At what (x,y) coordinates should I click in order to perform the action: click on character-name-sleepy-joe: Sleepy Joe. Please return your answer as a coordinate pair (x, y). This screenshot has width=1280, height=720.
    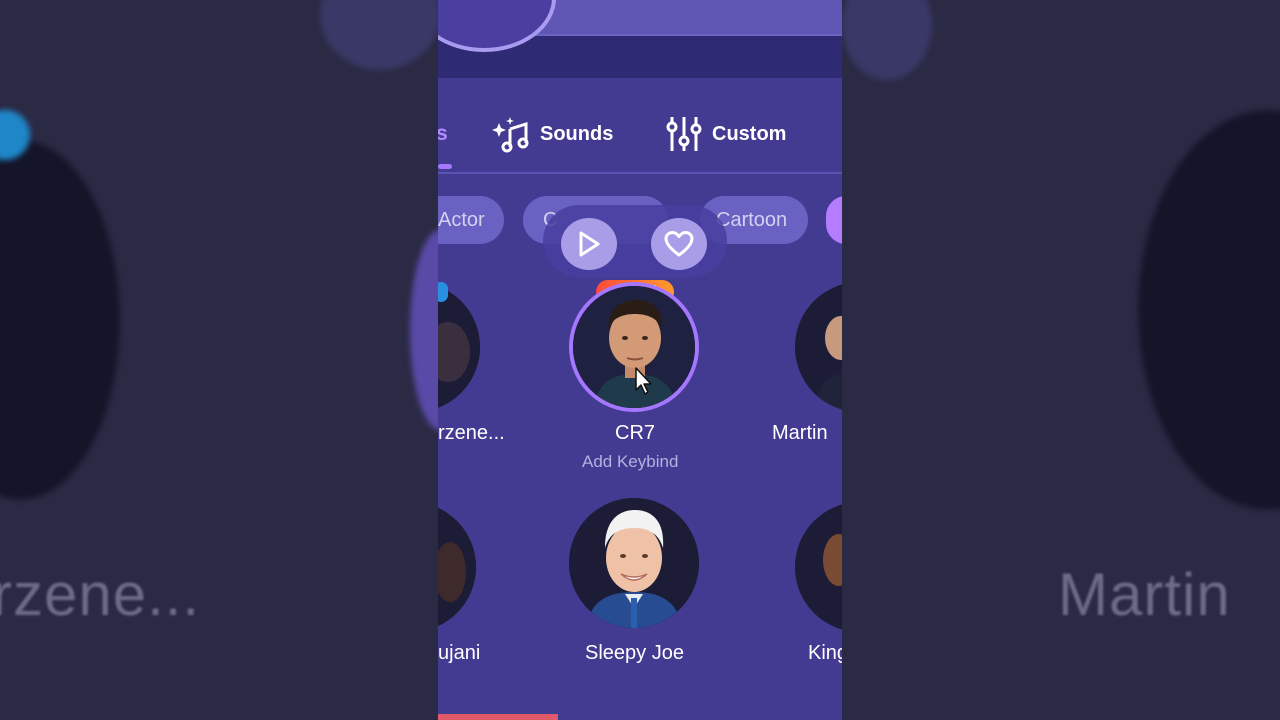
    Looking at the image, I should click on (634, 653).